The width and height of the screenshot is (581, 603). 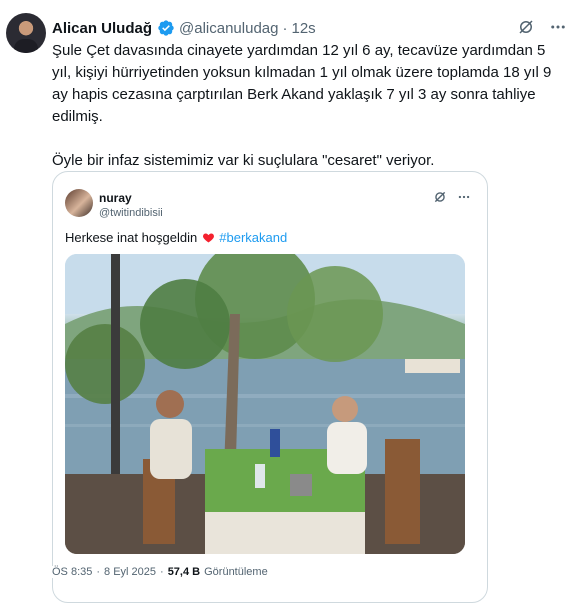 What do you see at coordinates (209, 238) in the screenshot?
I see `red-heart-icon` at bounding box center [209, 238].